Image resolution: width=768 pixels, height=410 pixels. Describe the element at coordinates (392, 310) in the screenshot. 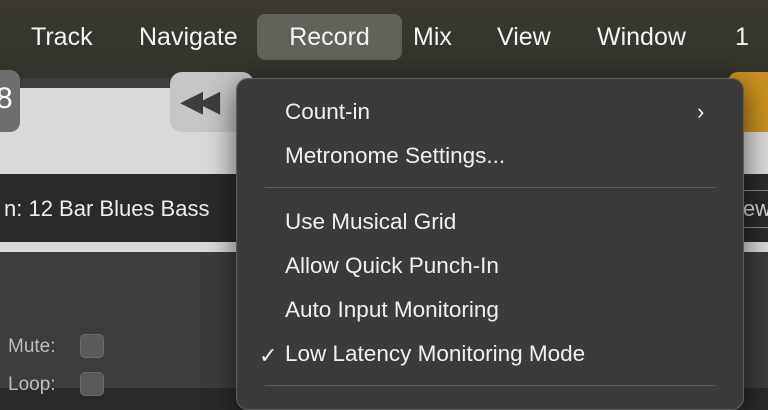

I see `menu-item-auto-input-monitoring: Auto Input Monitoring` at that location.